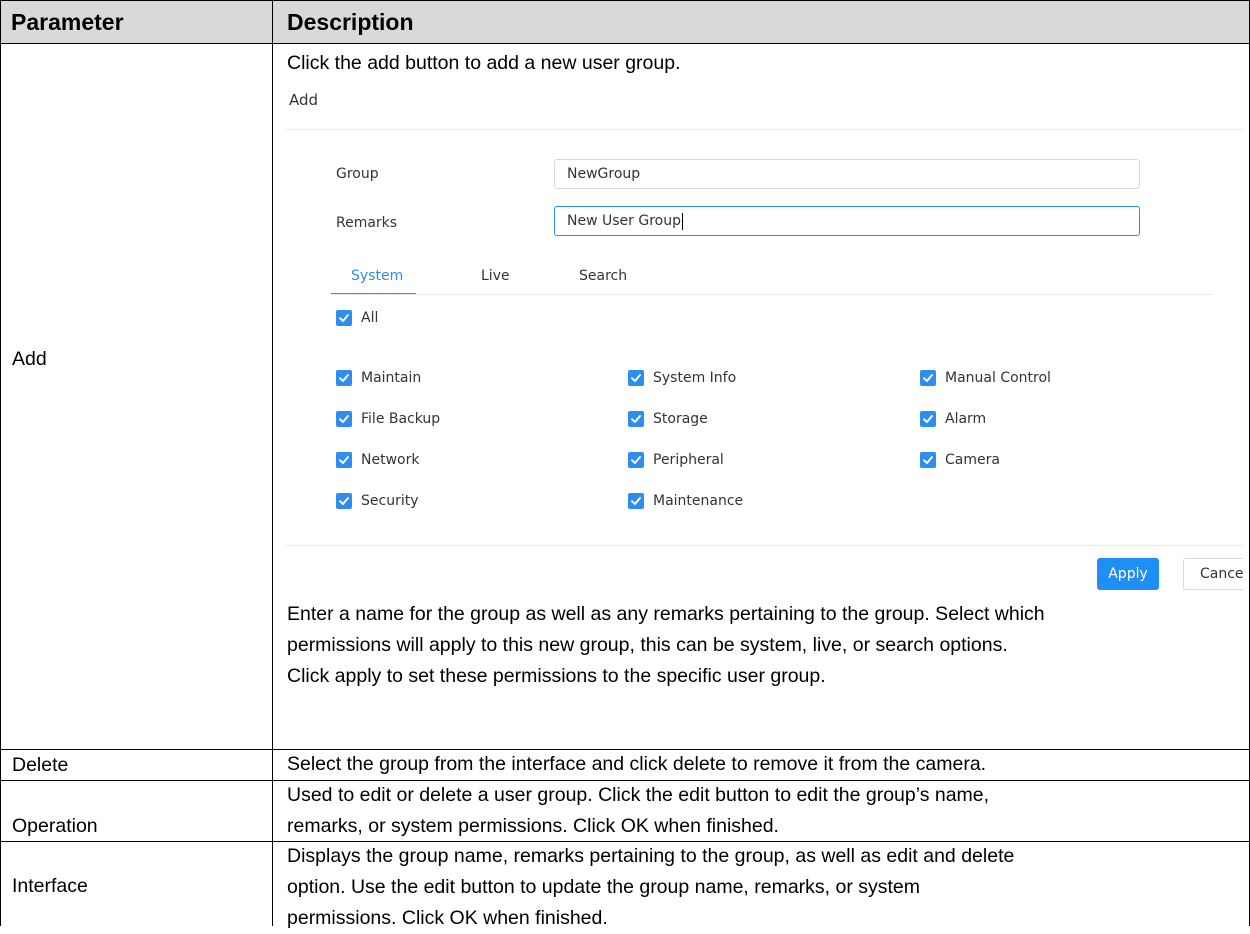  I want to click on checkbox-alarm: Alarm, so click(953, 419).